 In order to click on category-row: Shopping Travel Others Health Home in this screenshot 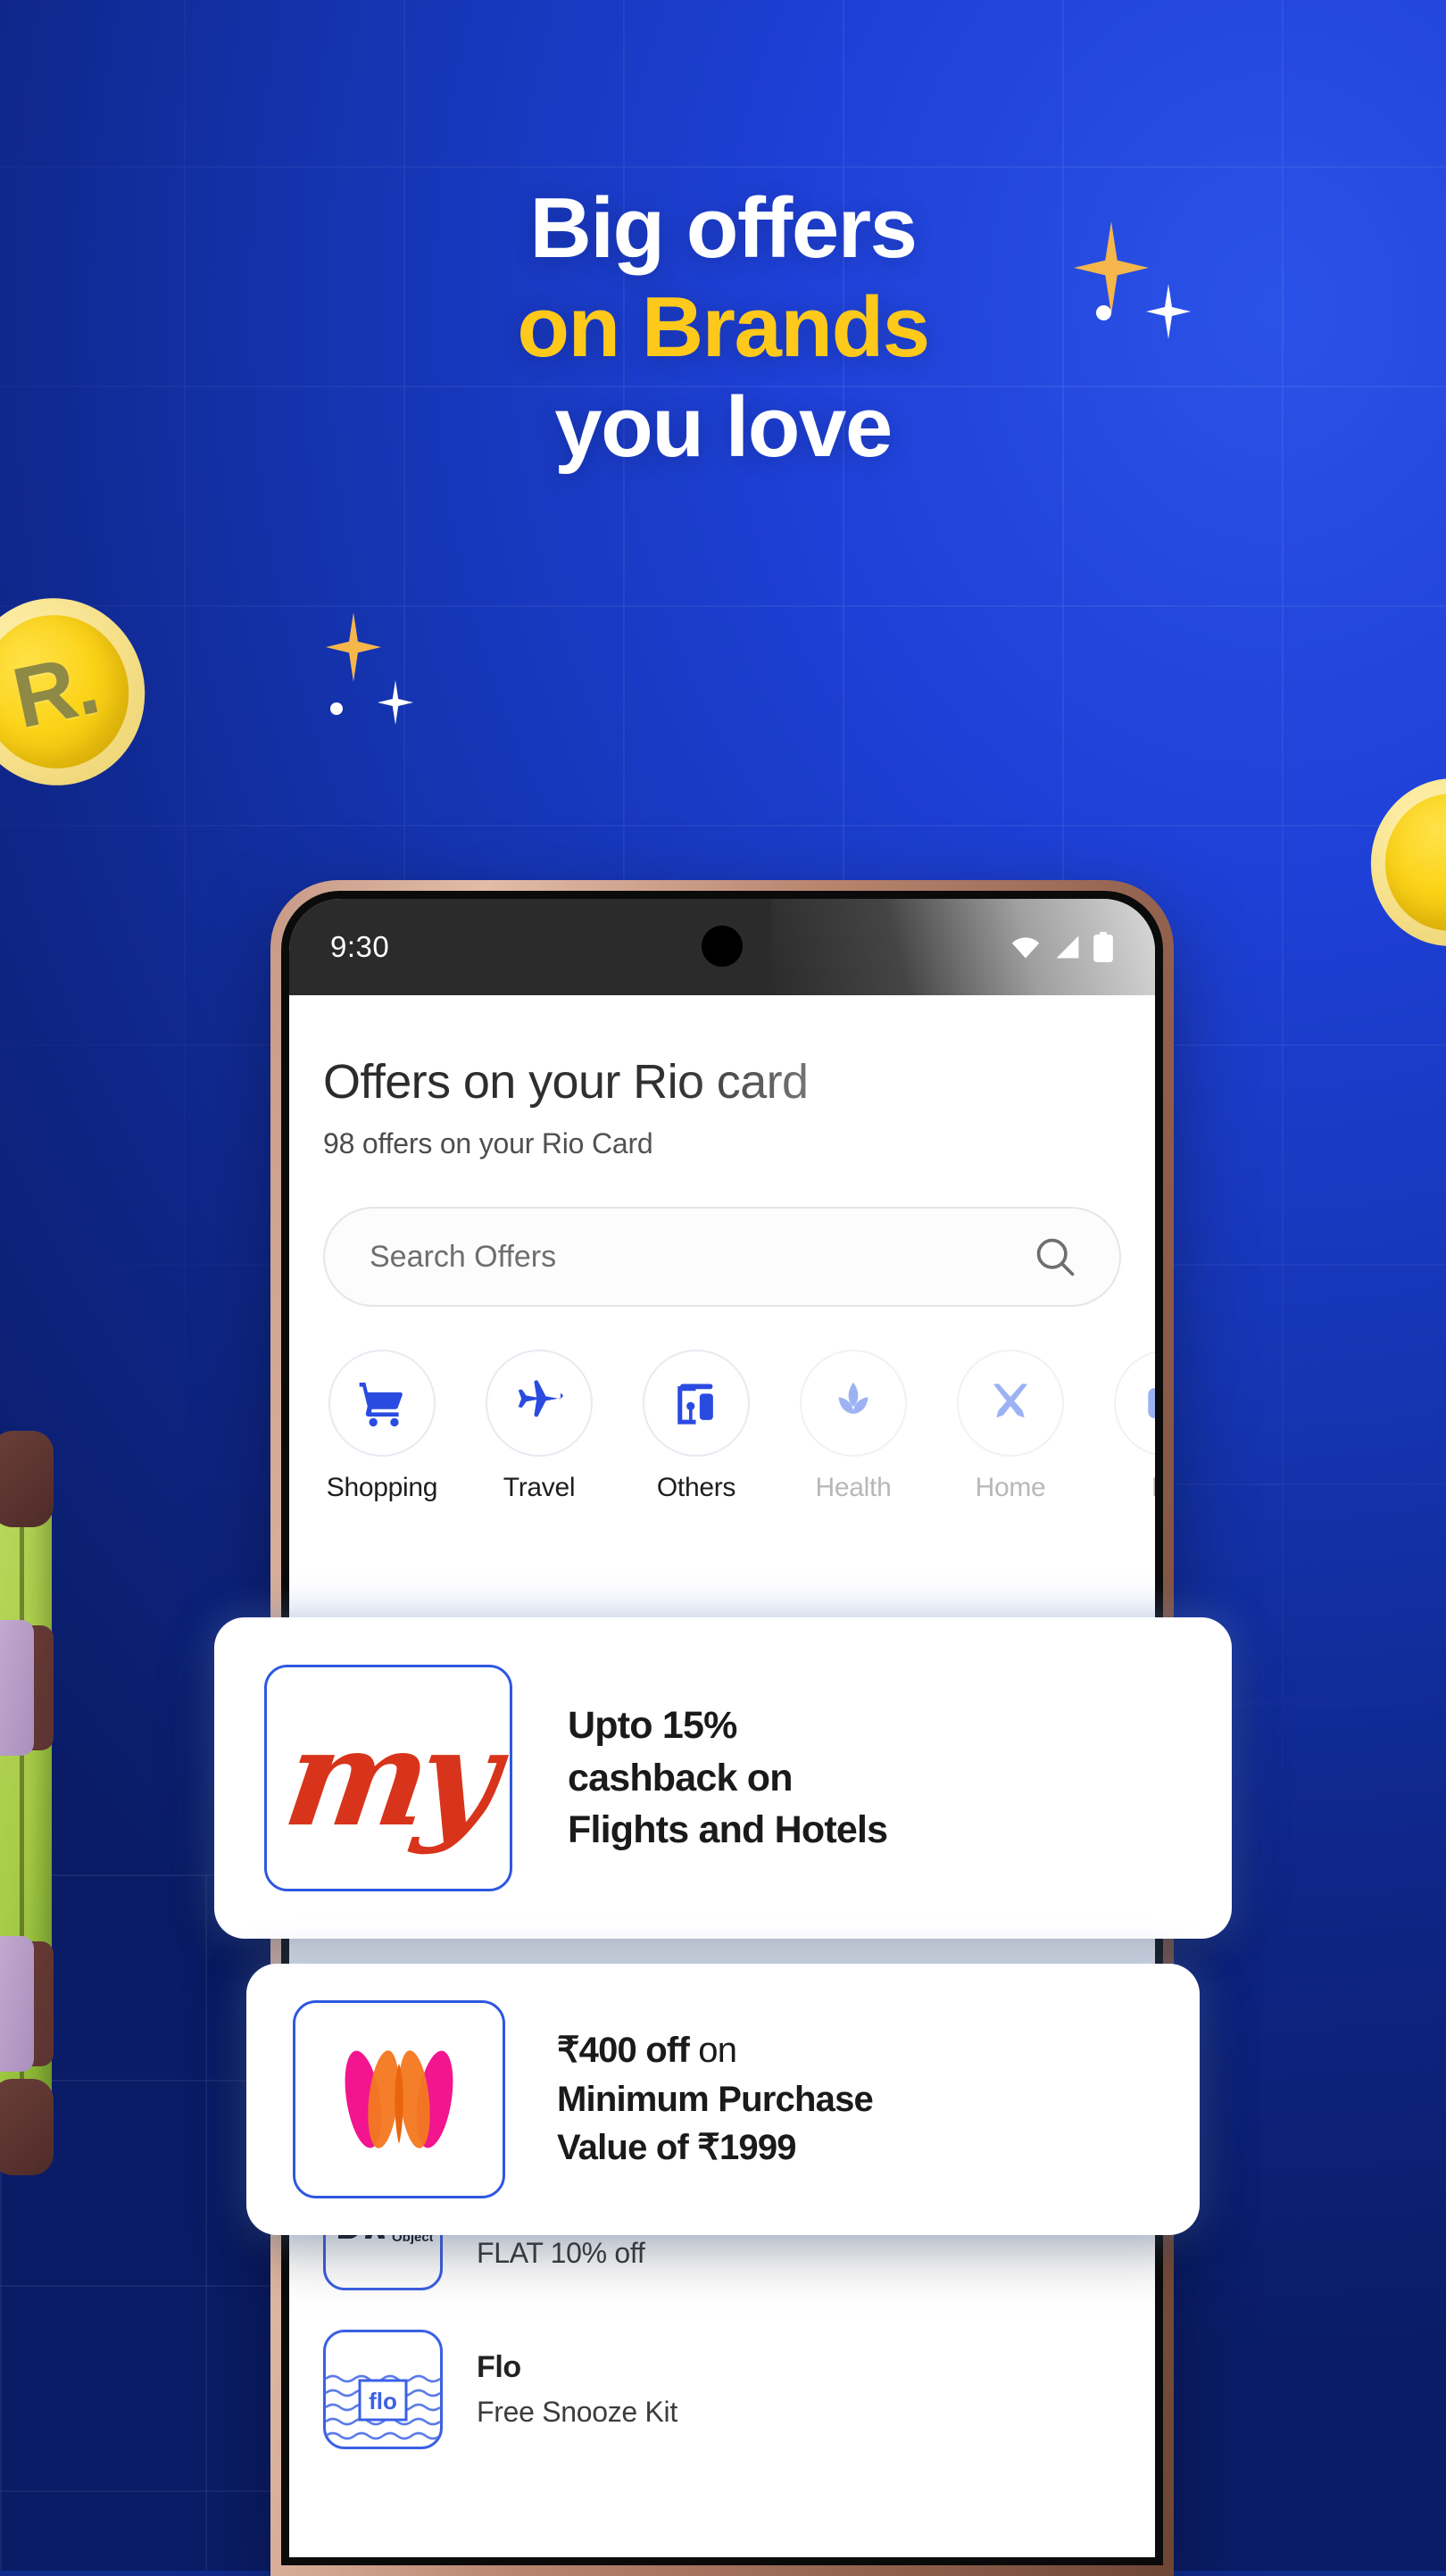, I will do `click(739, 1426)`.